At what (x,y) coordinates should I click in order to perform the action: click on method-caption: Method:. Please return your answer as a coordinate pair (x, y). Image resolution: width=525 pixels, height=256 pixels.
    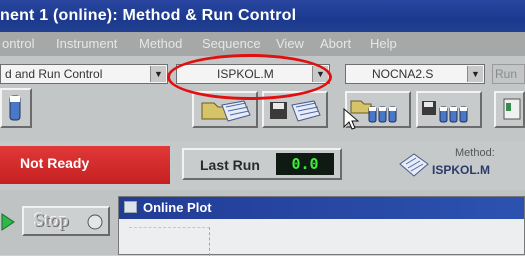
    Looking at the image, I should click on (475, 153).